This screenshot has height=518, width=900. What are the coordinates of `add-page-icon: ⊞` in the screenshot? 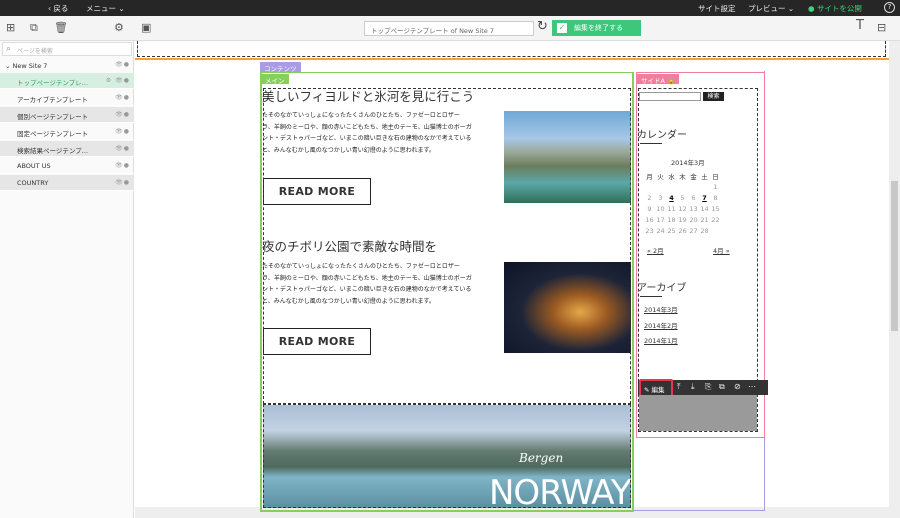 It's located at (10, 28).